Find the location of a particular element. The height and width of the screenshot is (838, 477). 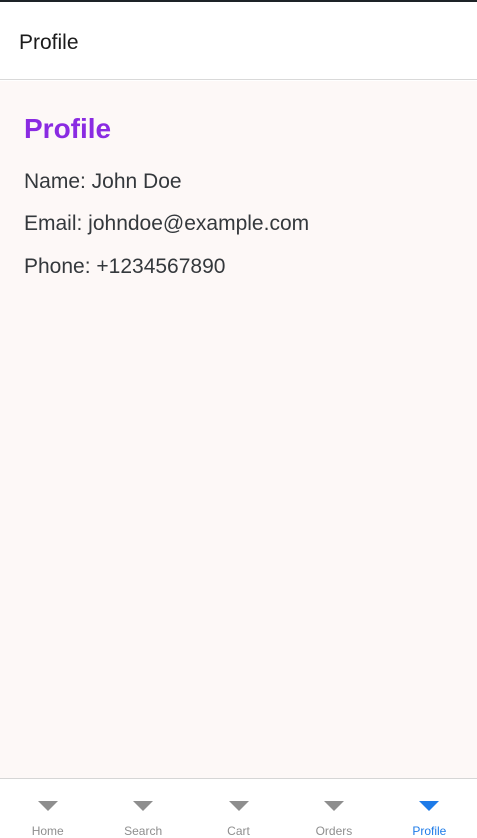

profile-name: Name: John Doe is located at coordinates (103, 181).